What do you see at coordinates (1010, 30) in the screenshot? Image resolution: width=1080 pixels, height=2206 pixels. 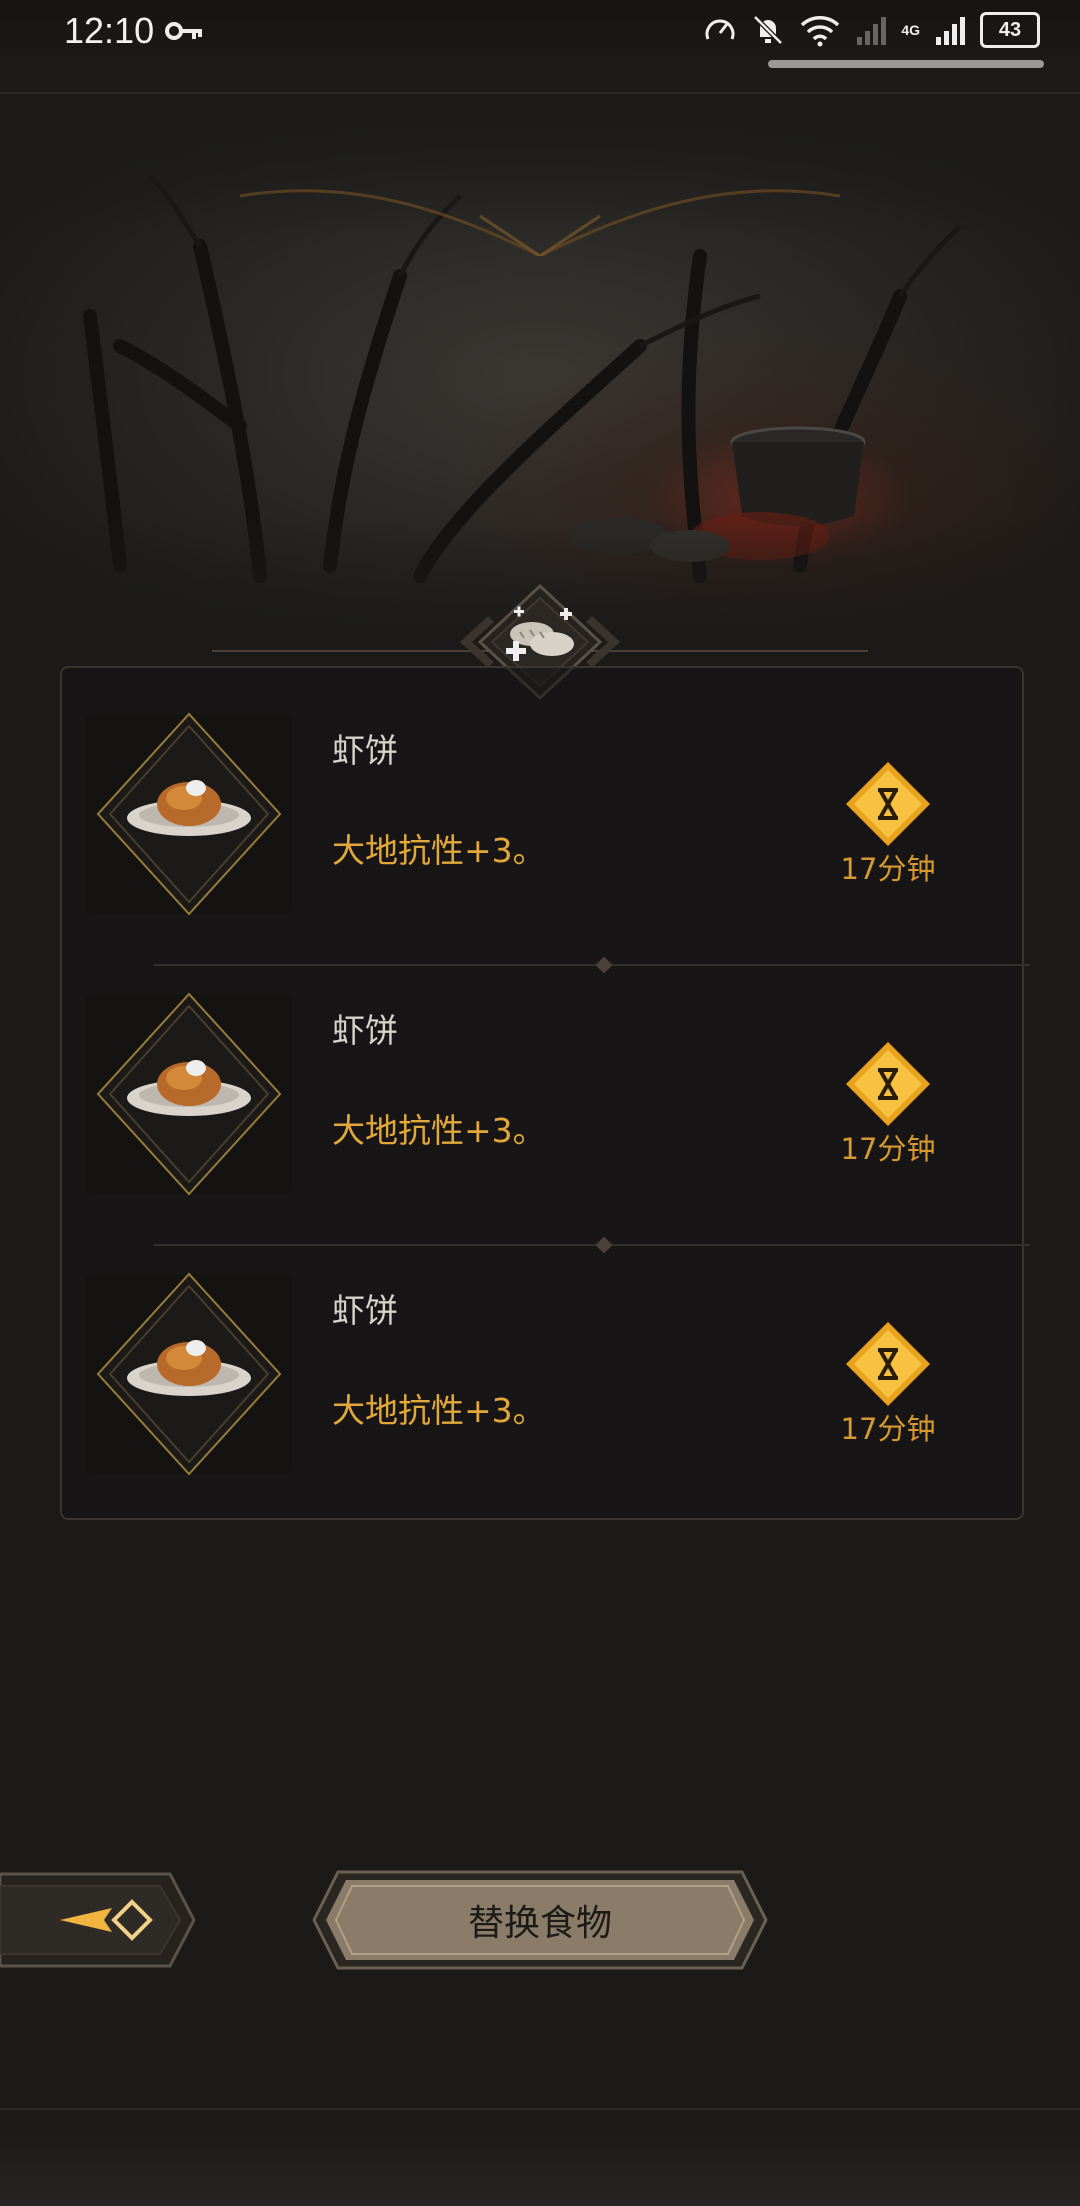 I see `battery-indicator: 43` at bounding box center [1010, 30].